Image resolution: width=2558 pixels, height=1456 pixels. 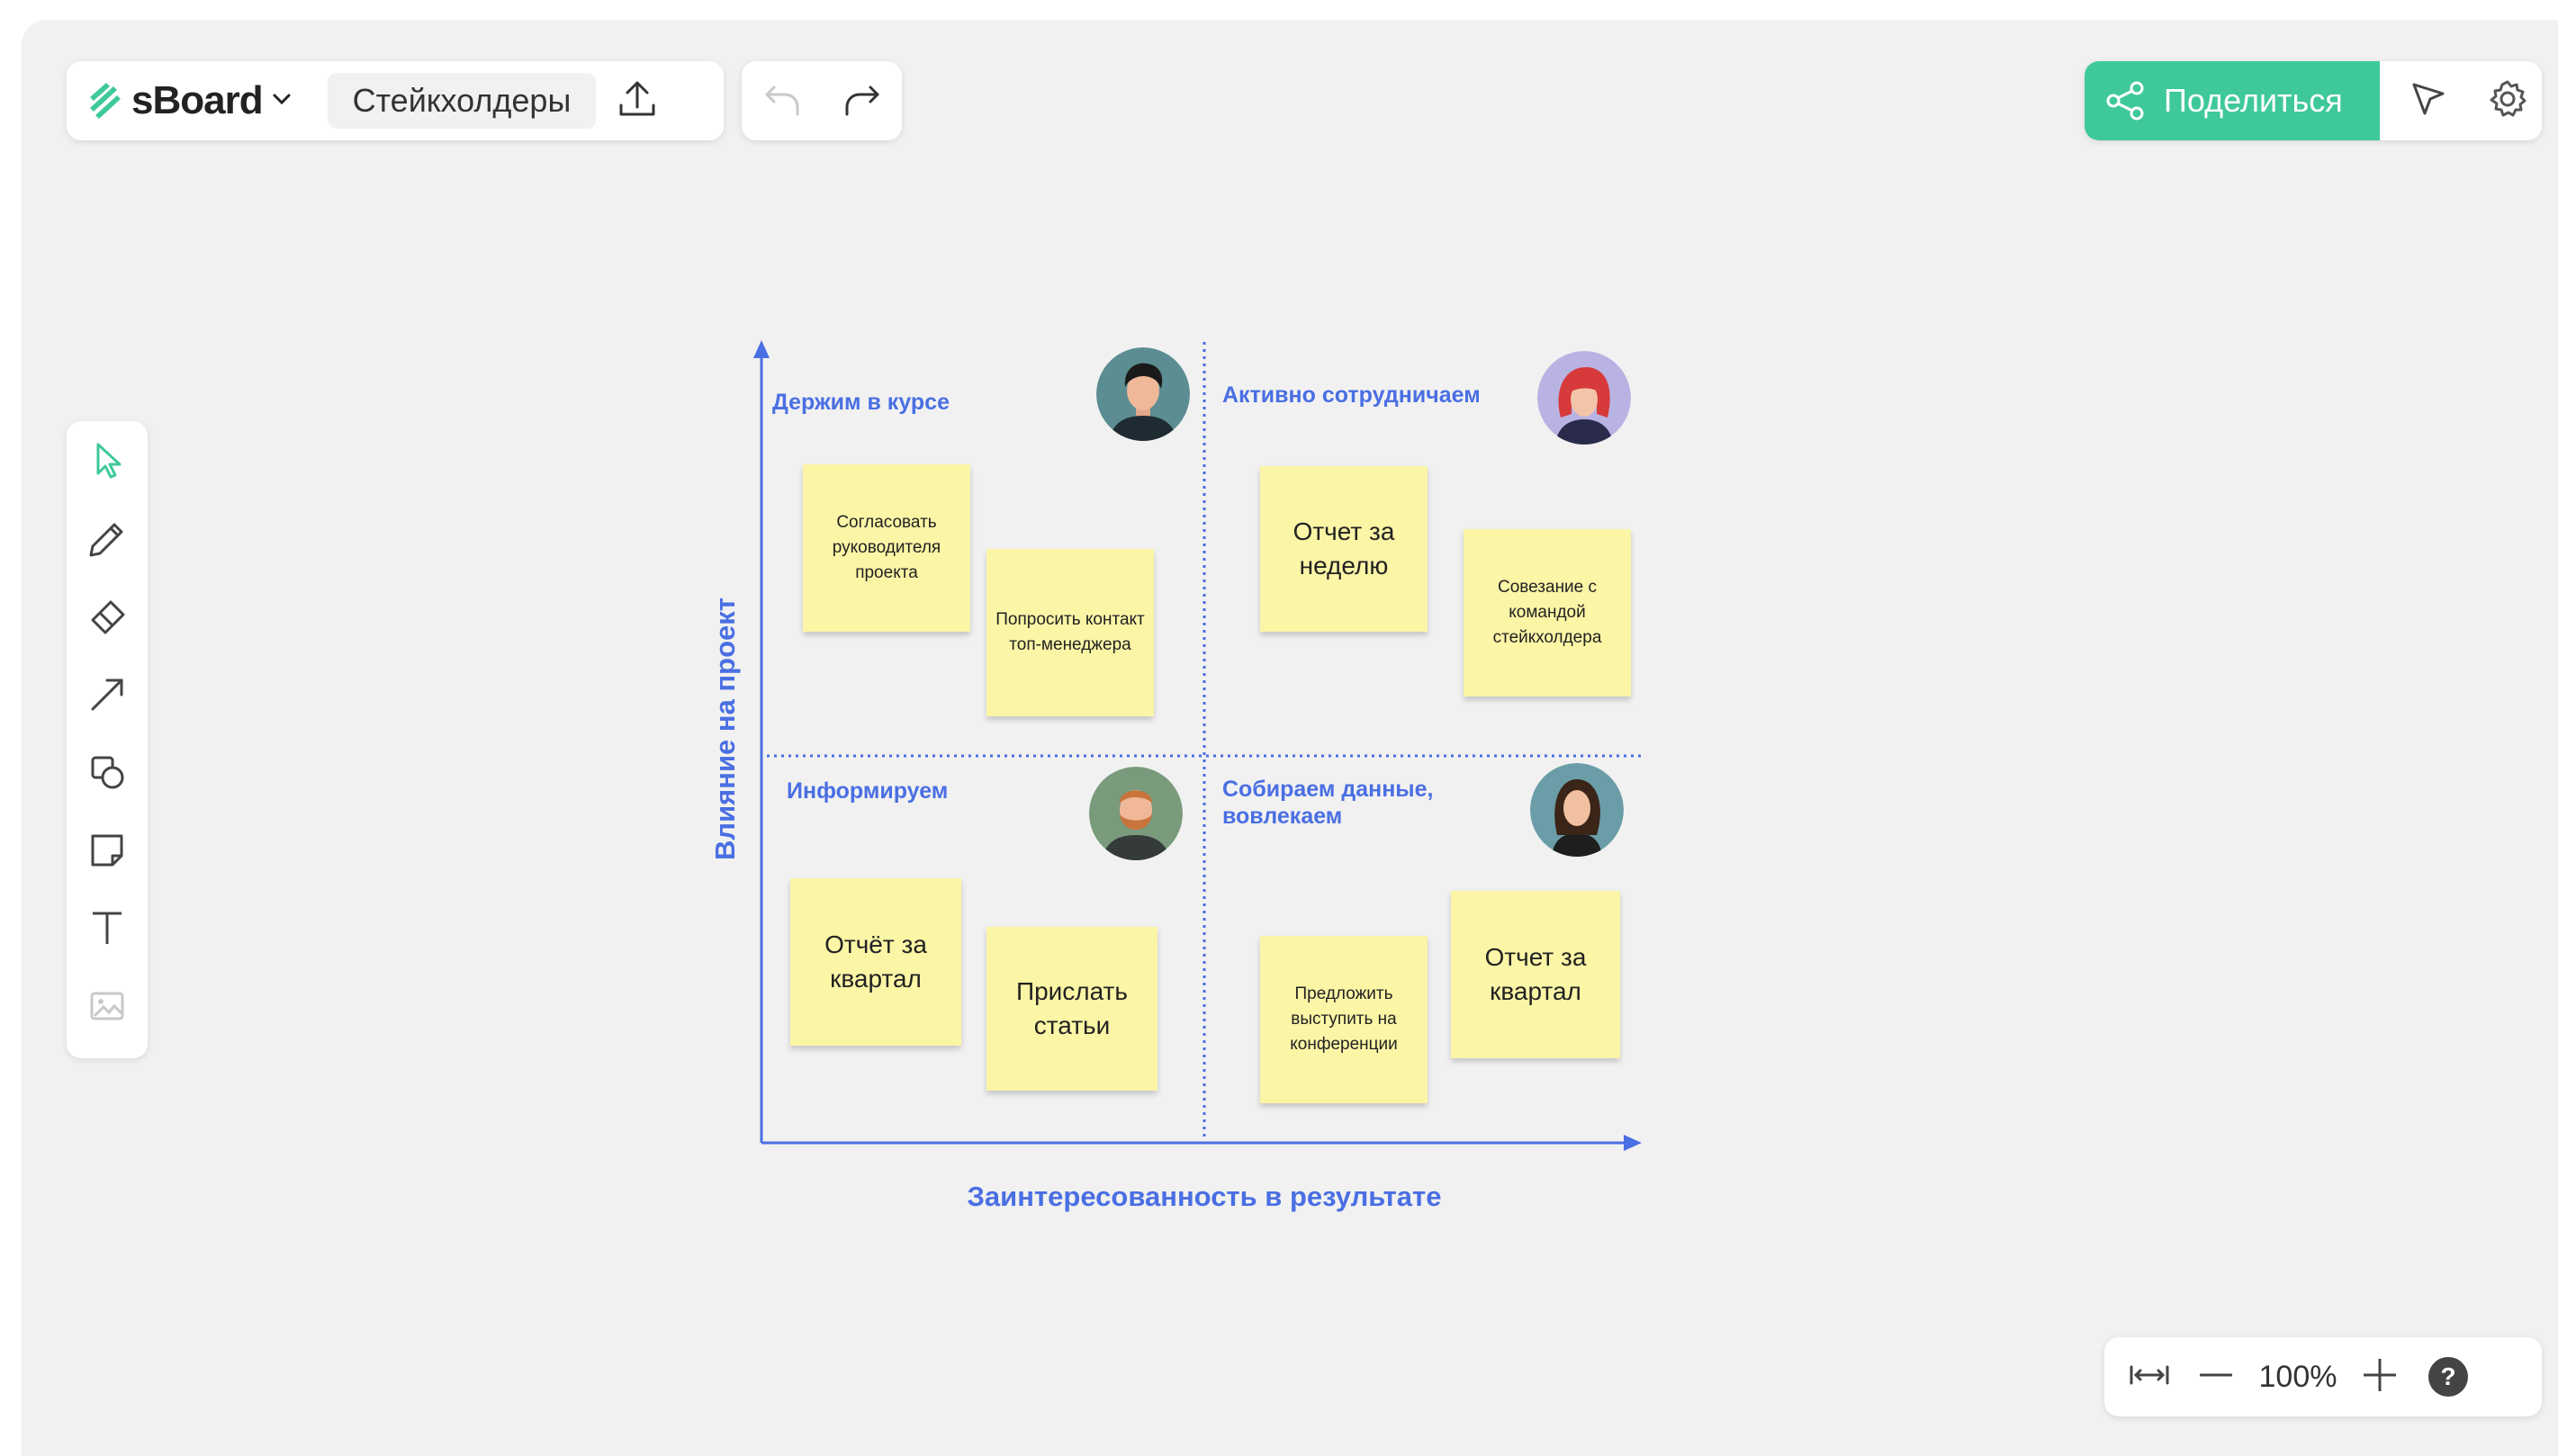 I want to click on quadrant-label-gather-data: Собираем данные, вовлекаем, so click(x=1357, y=803).